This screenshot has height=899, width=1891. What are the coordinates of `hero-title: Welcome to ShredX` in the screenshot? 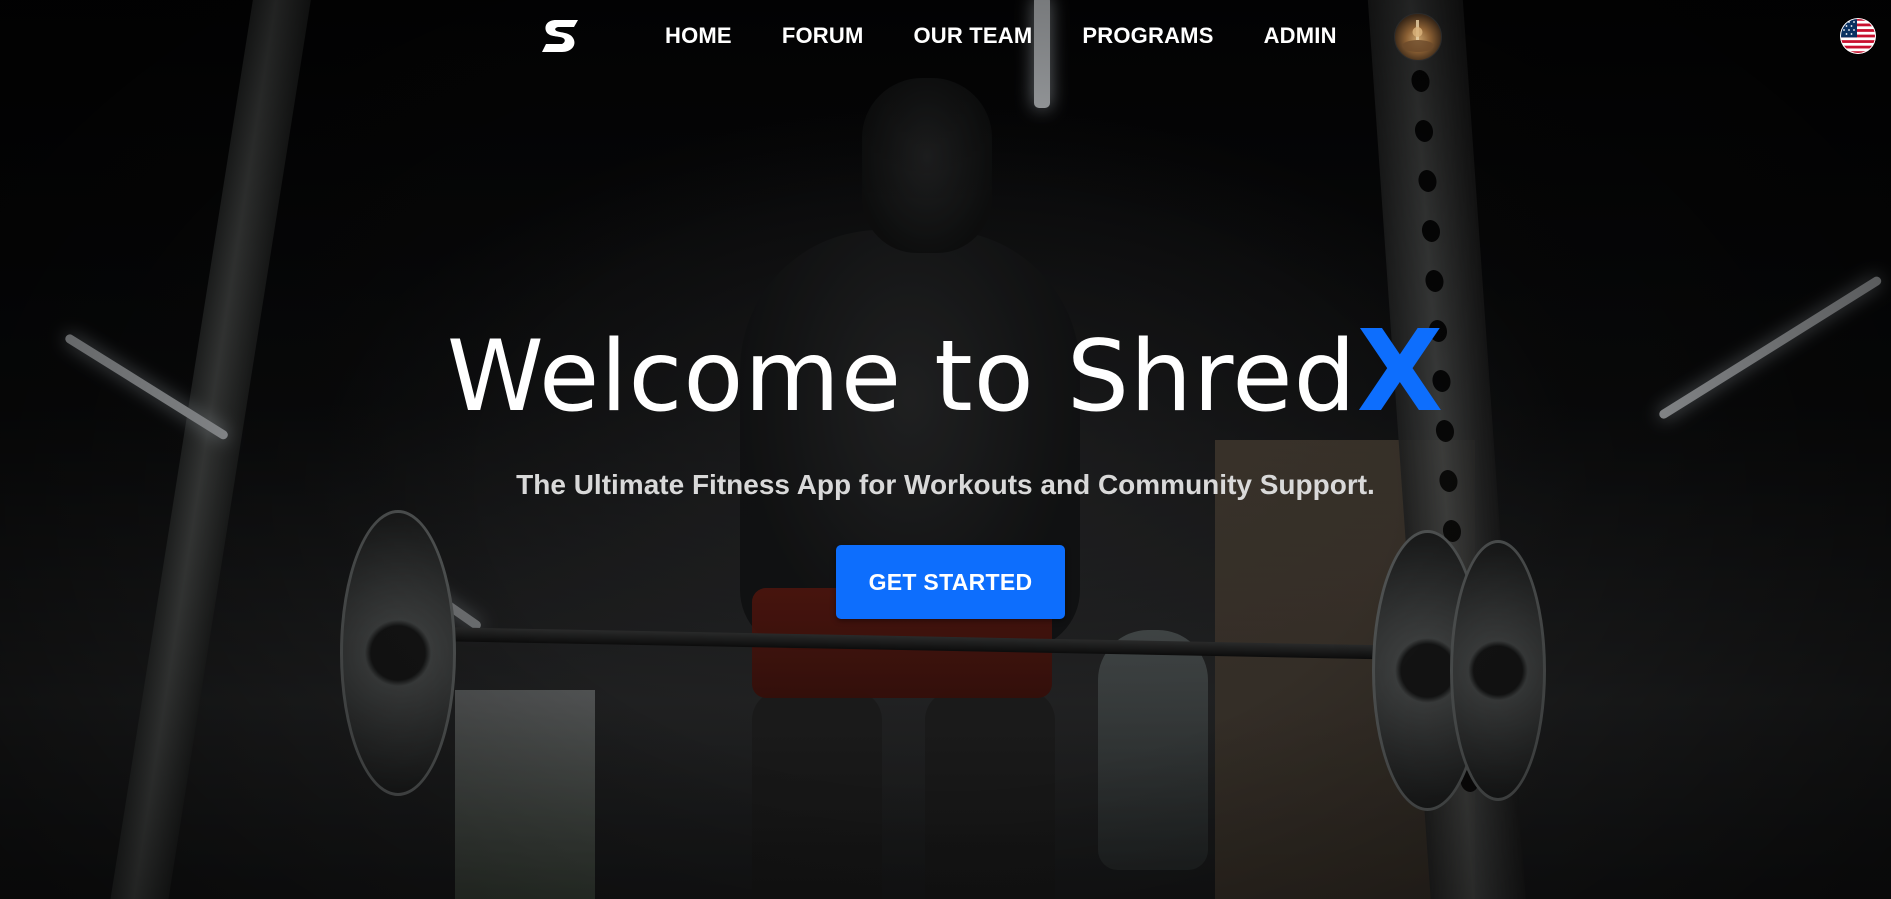 It's located at (945, 374).